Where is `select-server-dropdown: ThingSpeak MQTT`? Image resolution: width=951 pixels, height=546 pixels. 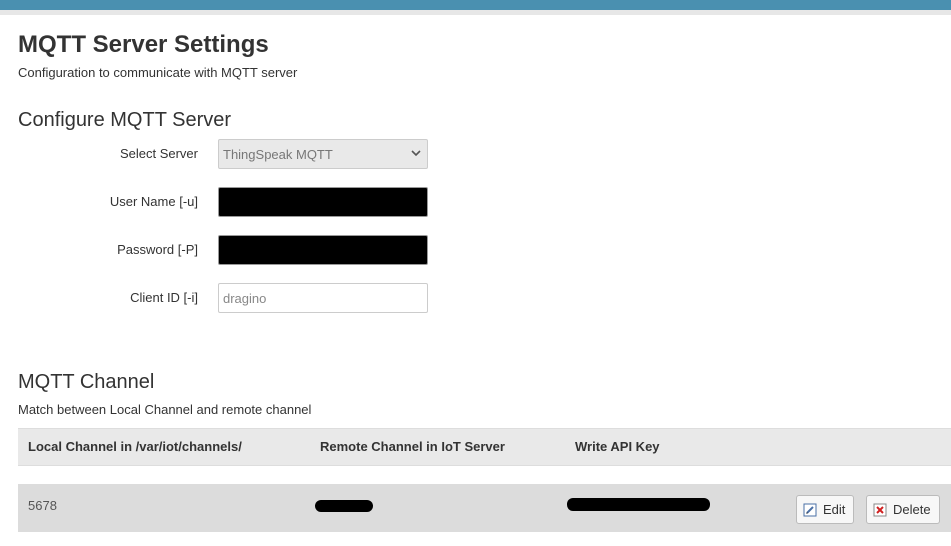
select-server-dropdown: ThingSpeak MQTT is located at coordinates (323, 154).